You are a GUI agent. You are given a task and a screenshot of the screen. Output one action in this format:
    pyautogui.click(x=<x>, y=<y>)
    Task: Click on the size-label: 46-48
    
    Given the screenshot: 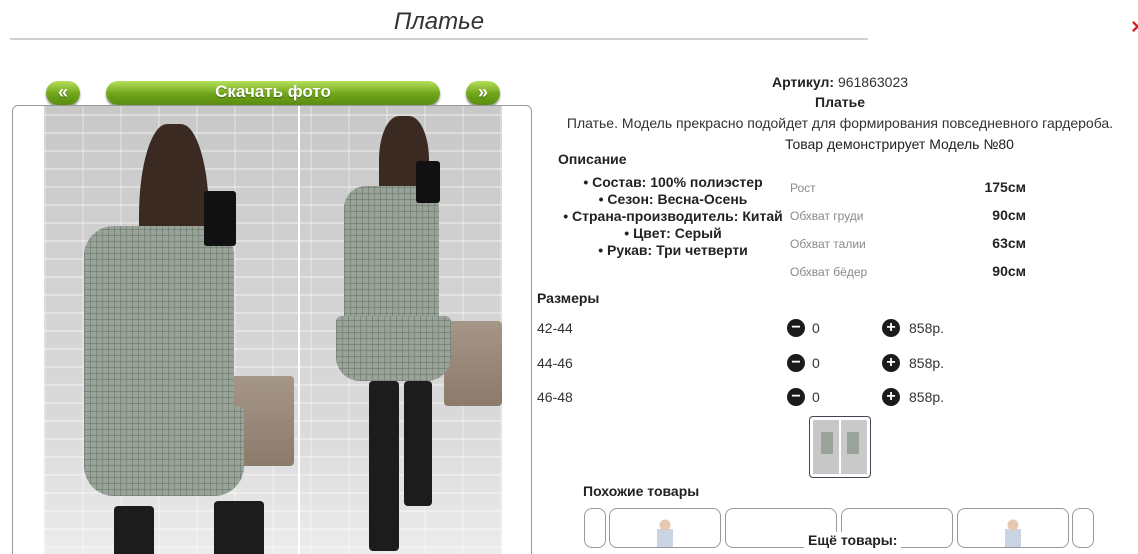 What is the action you would take?
    pyautogui.click(x=555, y=397)
    